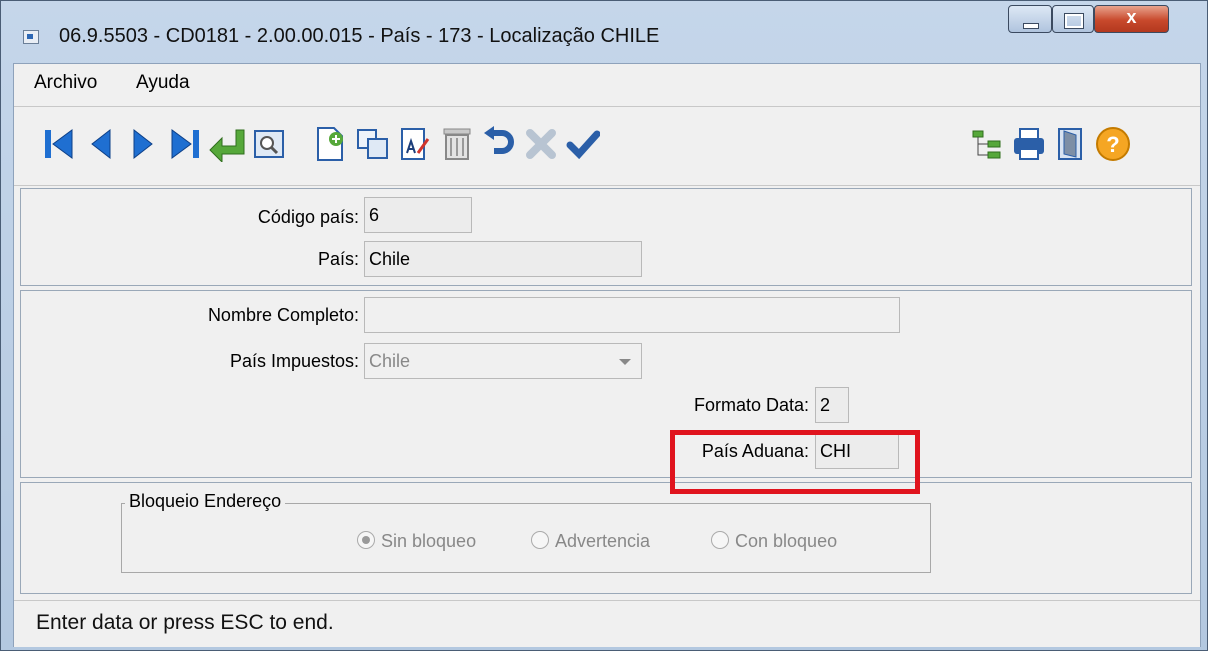  I want to click on status-bar: Enter data or press ESC to end., so click(607, 623).